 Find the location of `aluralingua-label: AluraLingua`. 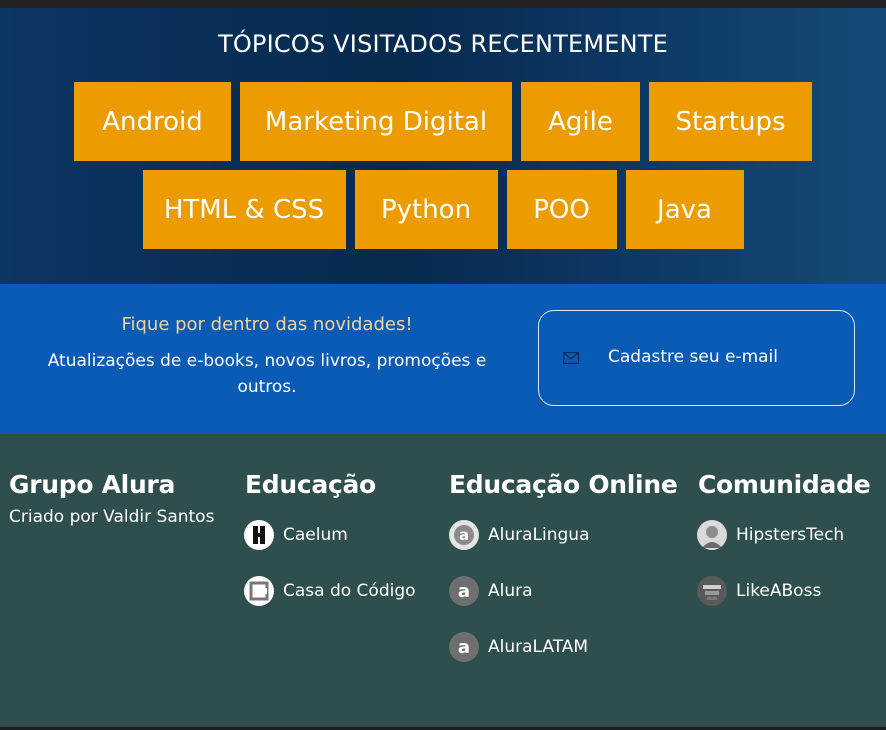

aluralingua-label: AluraLingua is located at coordinates (539, 535).